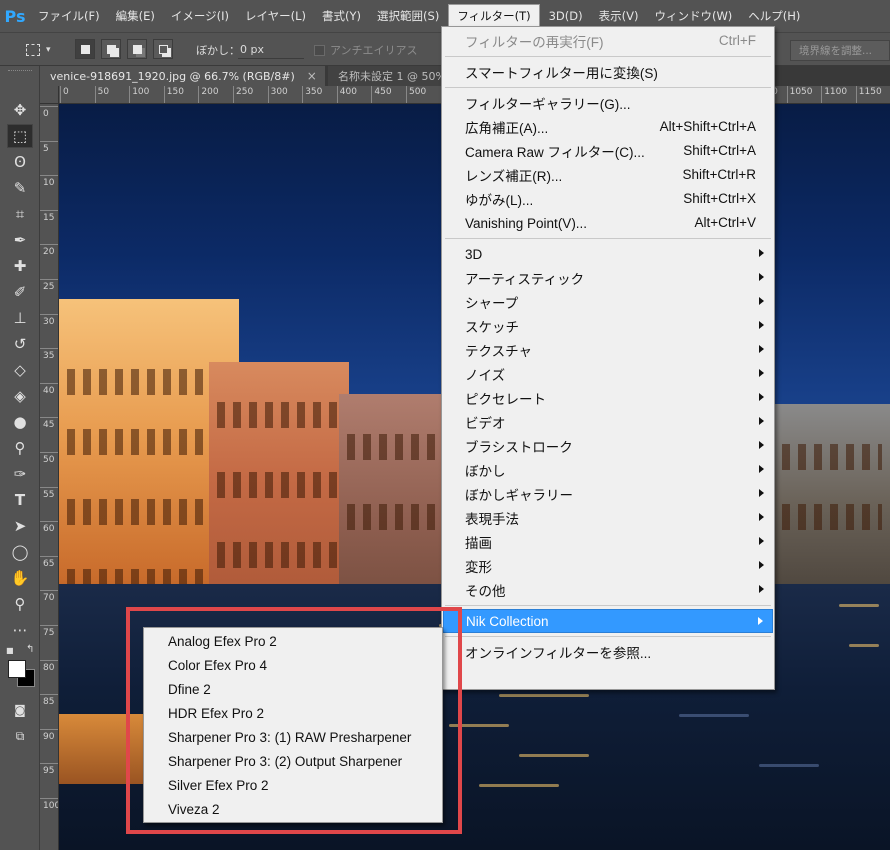  Describe the element at coordinates (608, 151) in the screenshot. I see `filter-menu-item: Camera Raw フィルター(C)... Shift+Ctrl+A` at that location.